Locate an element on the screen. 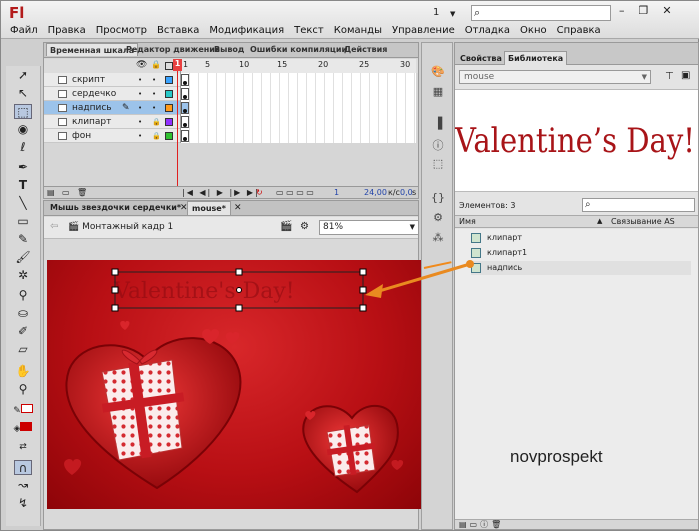 This screenshot has height=531, width=699. layer-row: клипарт • 🔒 is located at coordinates (112, 122).